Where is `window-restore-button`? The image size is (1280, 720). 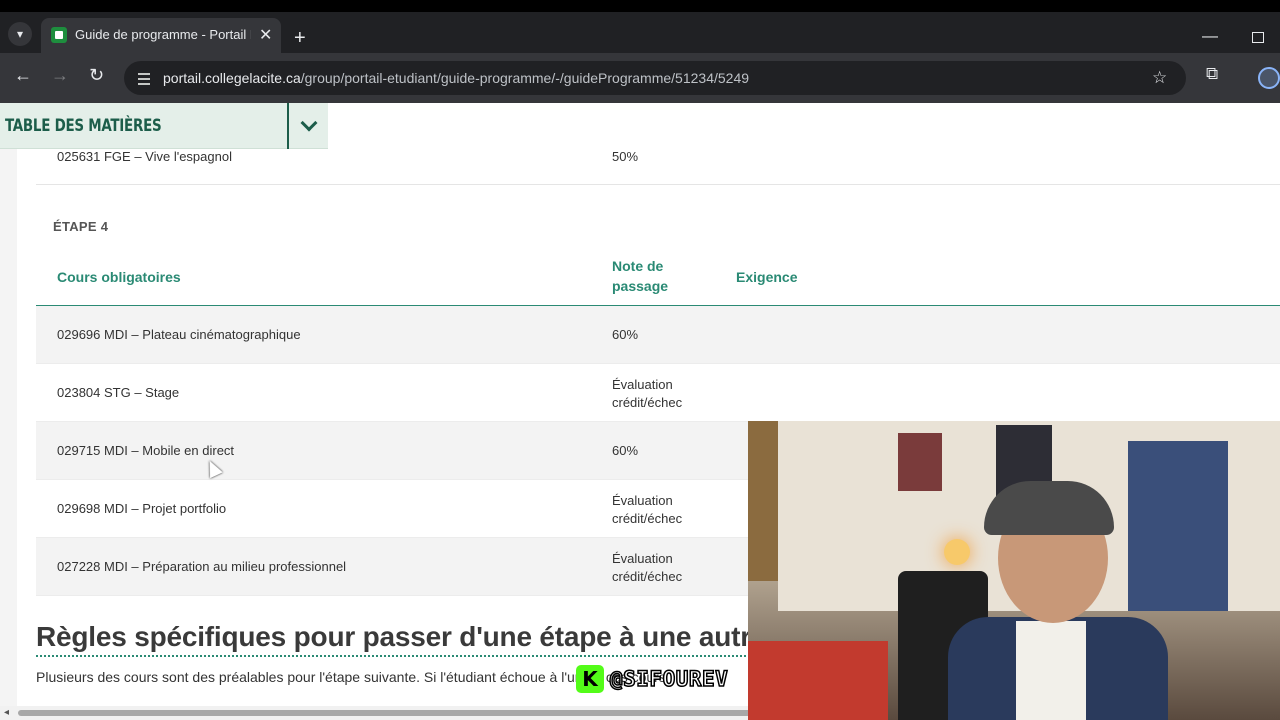 window-restore-button is located at coordinates (1258, 37).